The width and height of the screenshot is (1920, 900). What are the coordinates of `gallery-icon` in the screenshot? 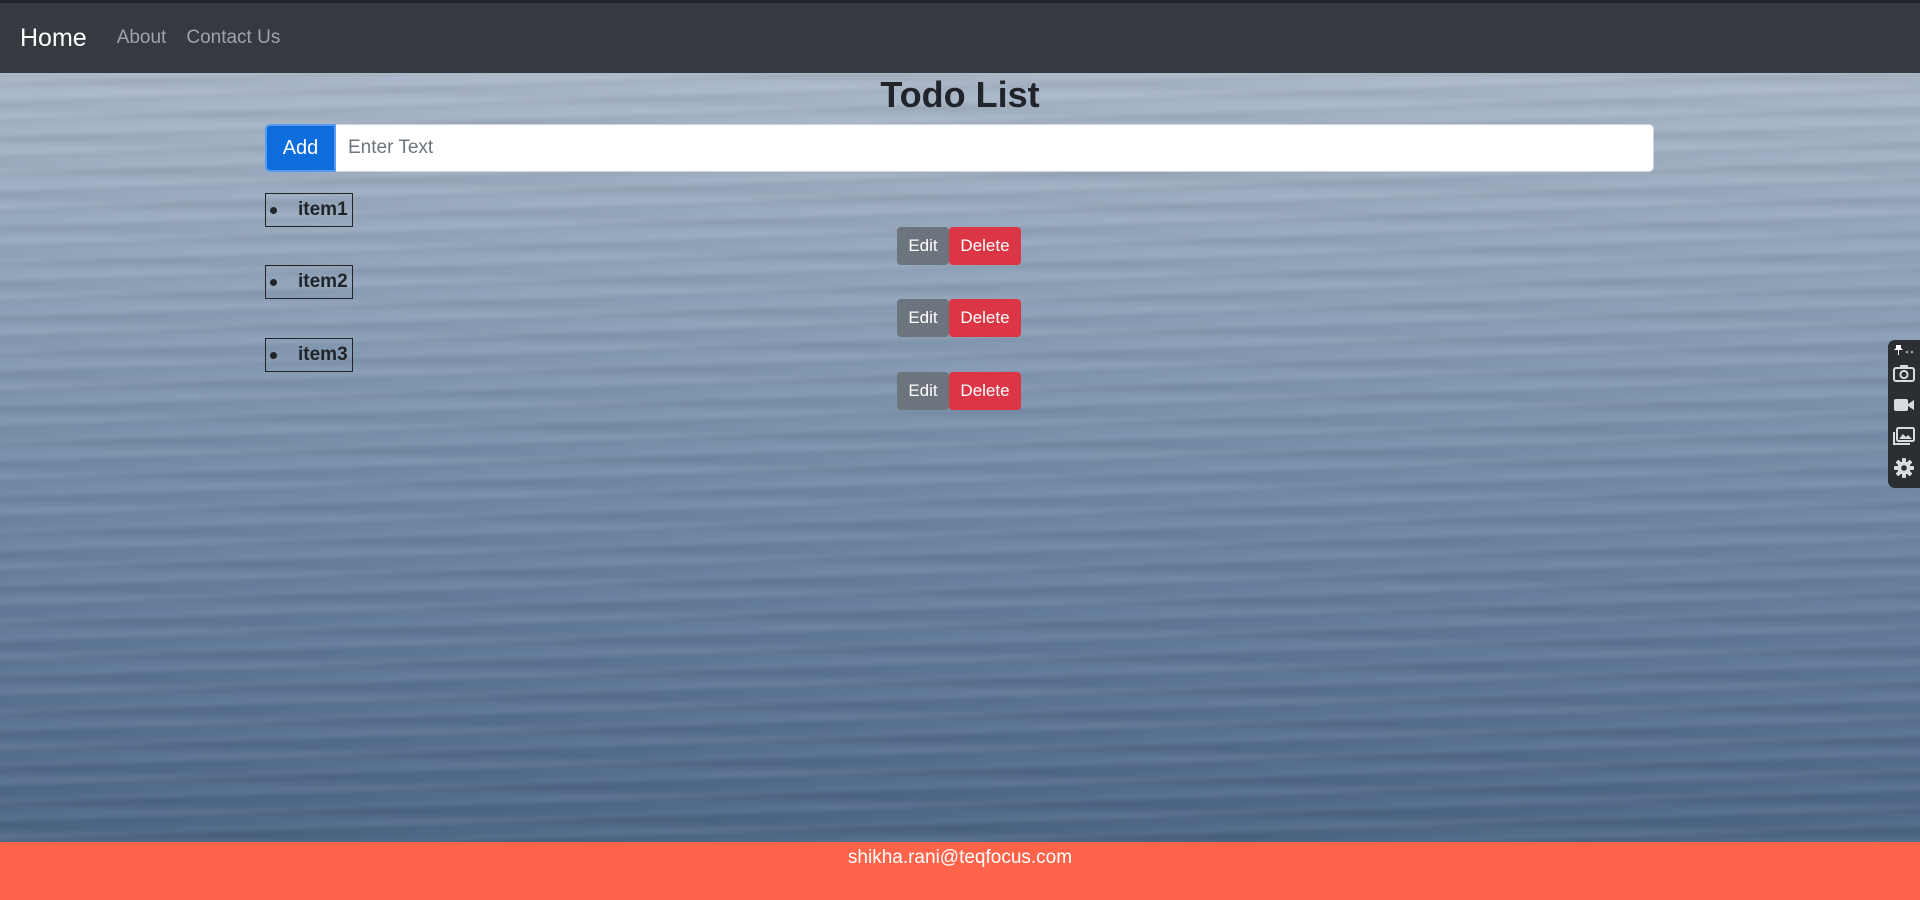 It's located at (1904, 436).